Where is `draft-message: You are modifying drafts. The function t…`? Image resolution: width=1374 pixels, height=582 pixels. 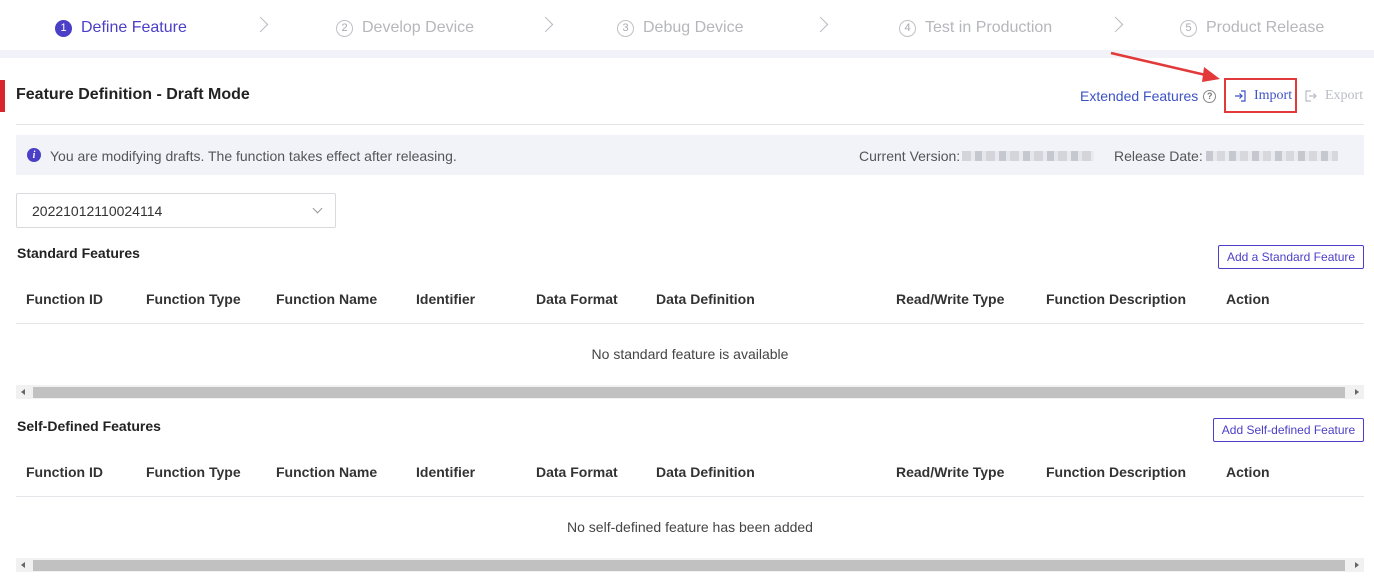
draft-message: You are modifying drafts. The function t… is located at coordinates (253, 156).